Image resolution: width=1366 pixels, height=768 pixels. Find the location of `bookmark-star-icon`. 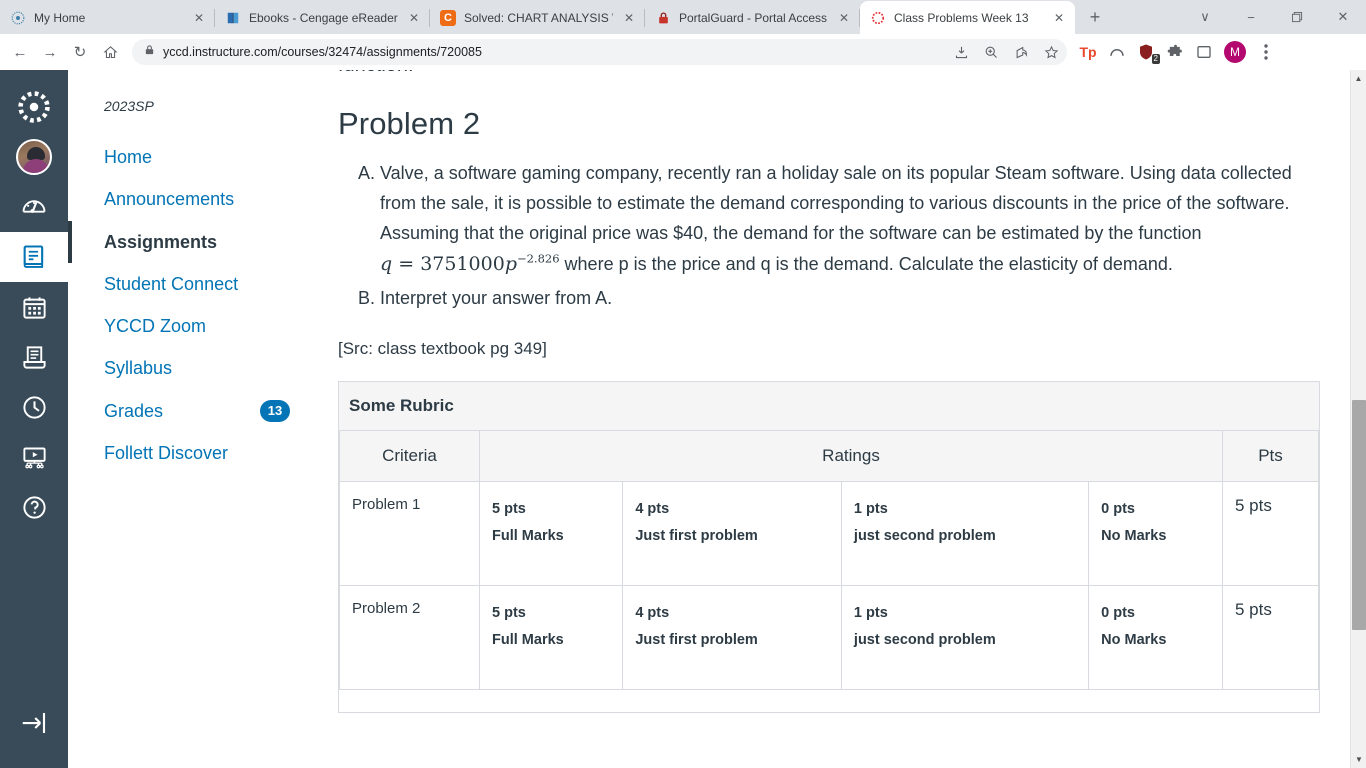

bookmark-star-icon is located at coordinates (1051, 52).